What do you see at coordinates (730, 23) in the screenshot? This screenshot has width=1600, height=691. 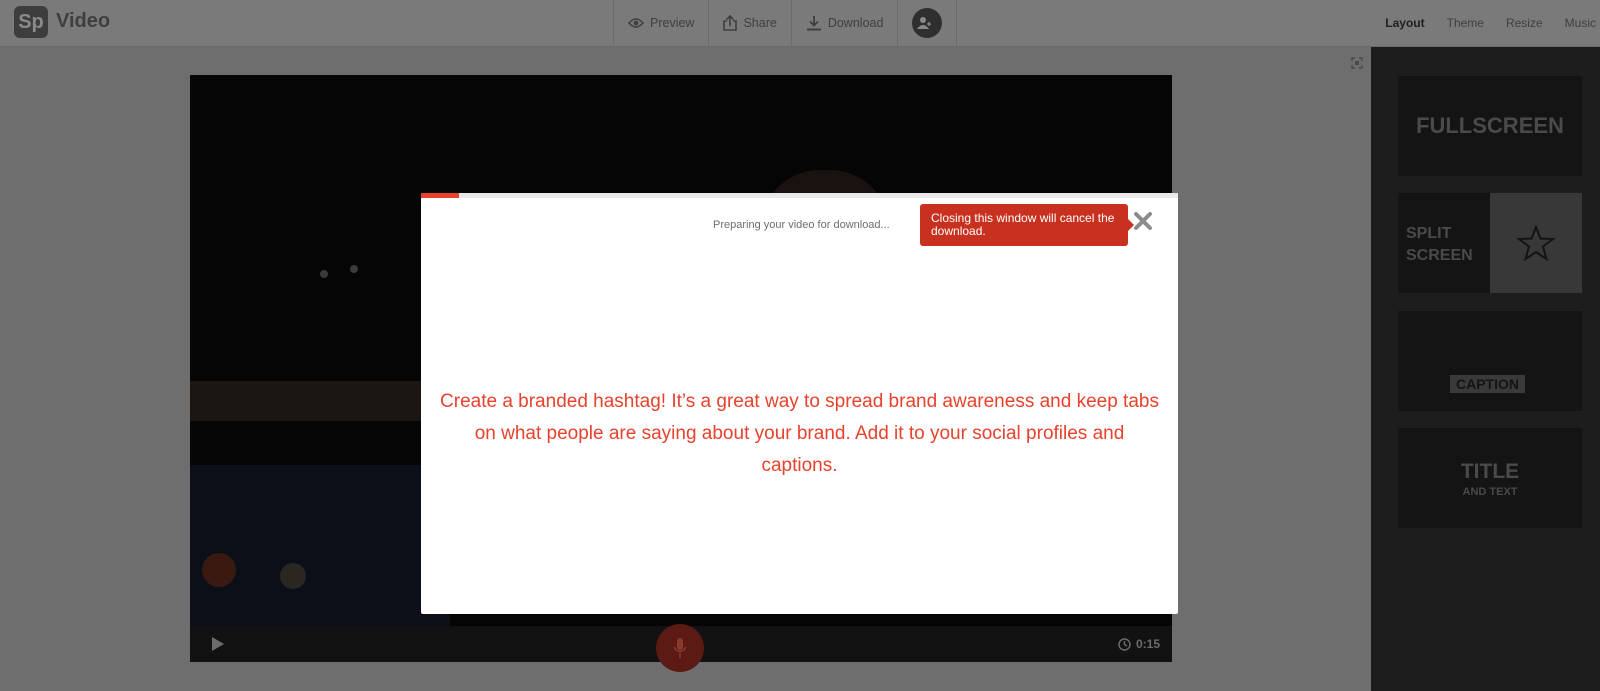 I see `share-icon` at bounding box center [730, 23].